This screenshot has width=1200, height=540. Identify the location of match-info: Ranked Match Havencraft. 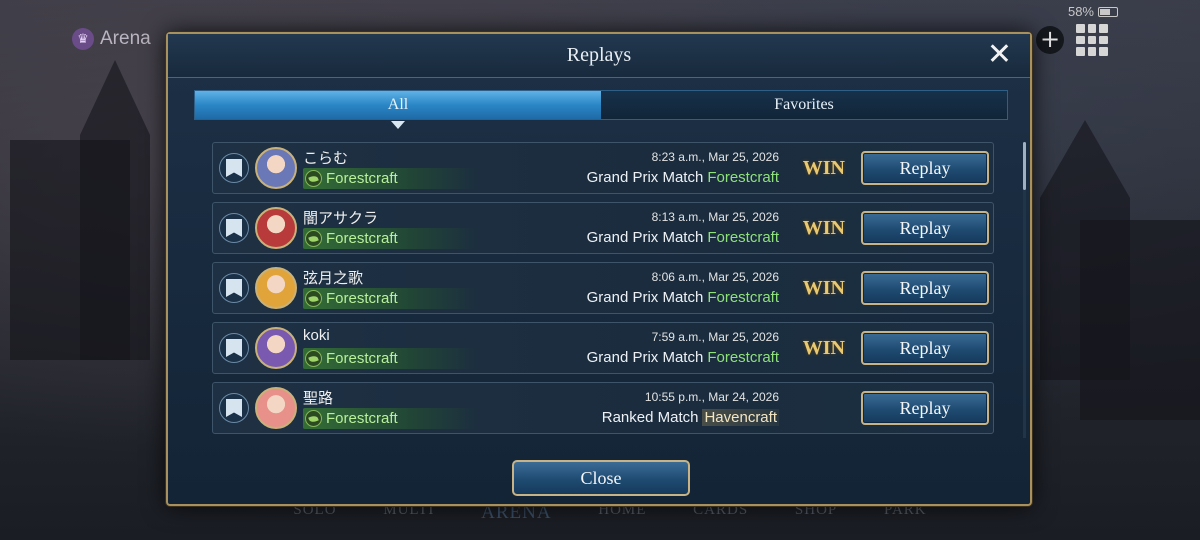
(690, 417).